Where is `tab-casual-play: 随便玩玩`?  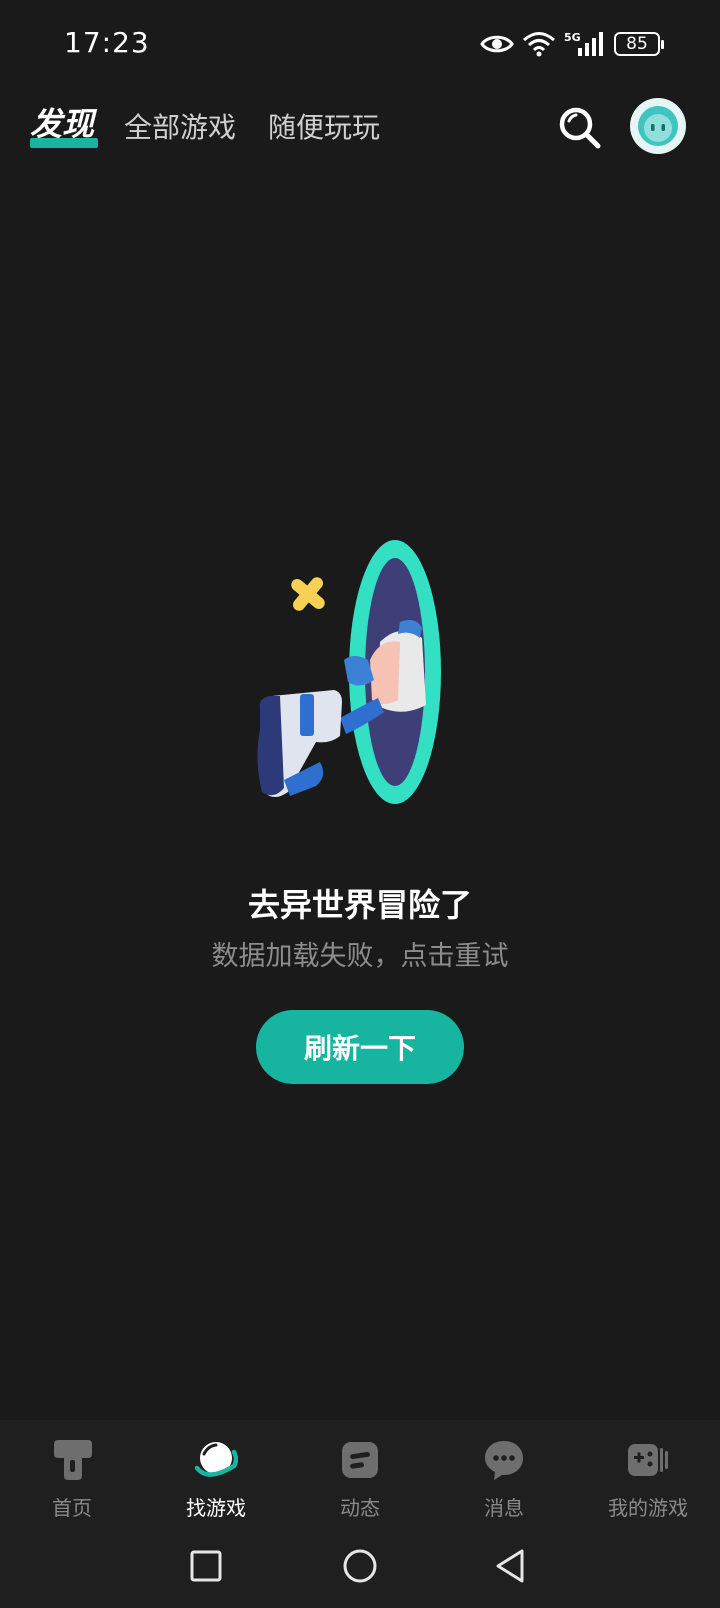 tab-casual-play: 随便玩玩 is located at coordinates (324, 128).